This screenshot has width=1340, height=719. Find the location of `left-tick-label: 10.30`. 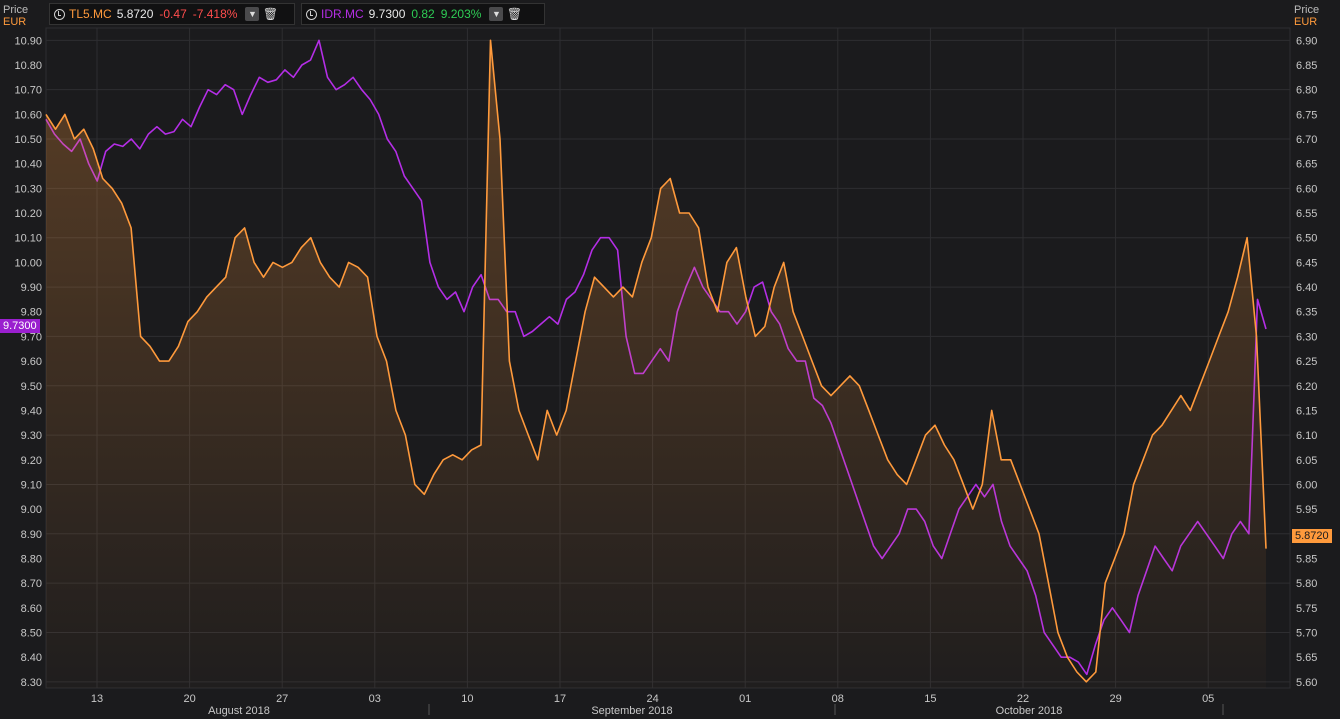

left-tick-label: 10.30 is located at coordinates (28, 189).